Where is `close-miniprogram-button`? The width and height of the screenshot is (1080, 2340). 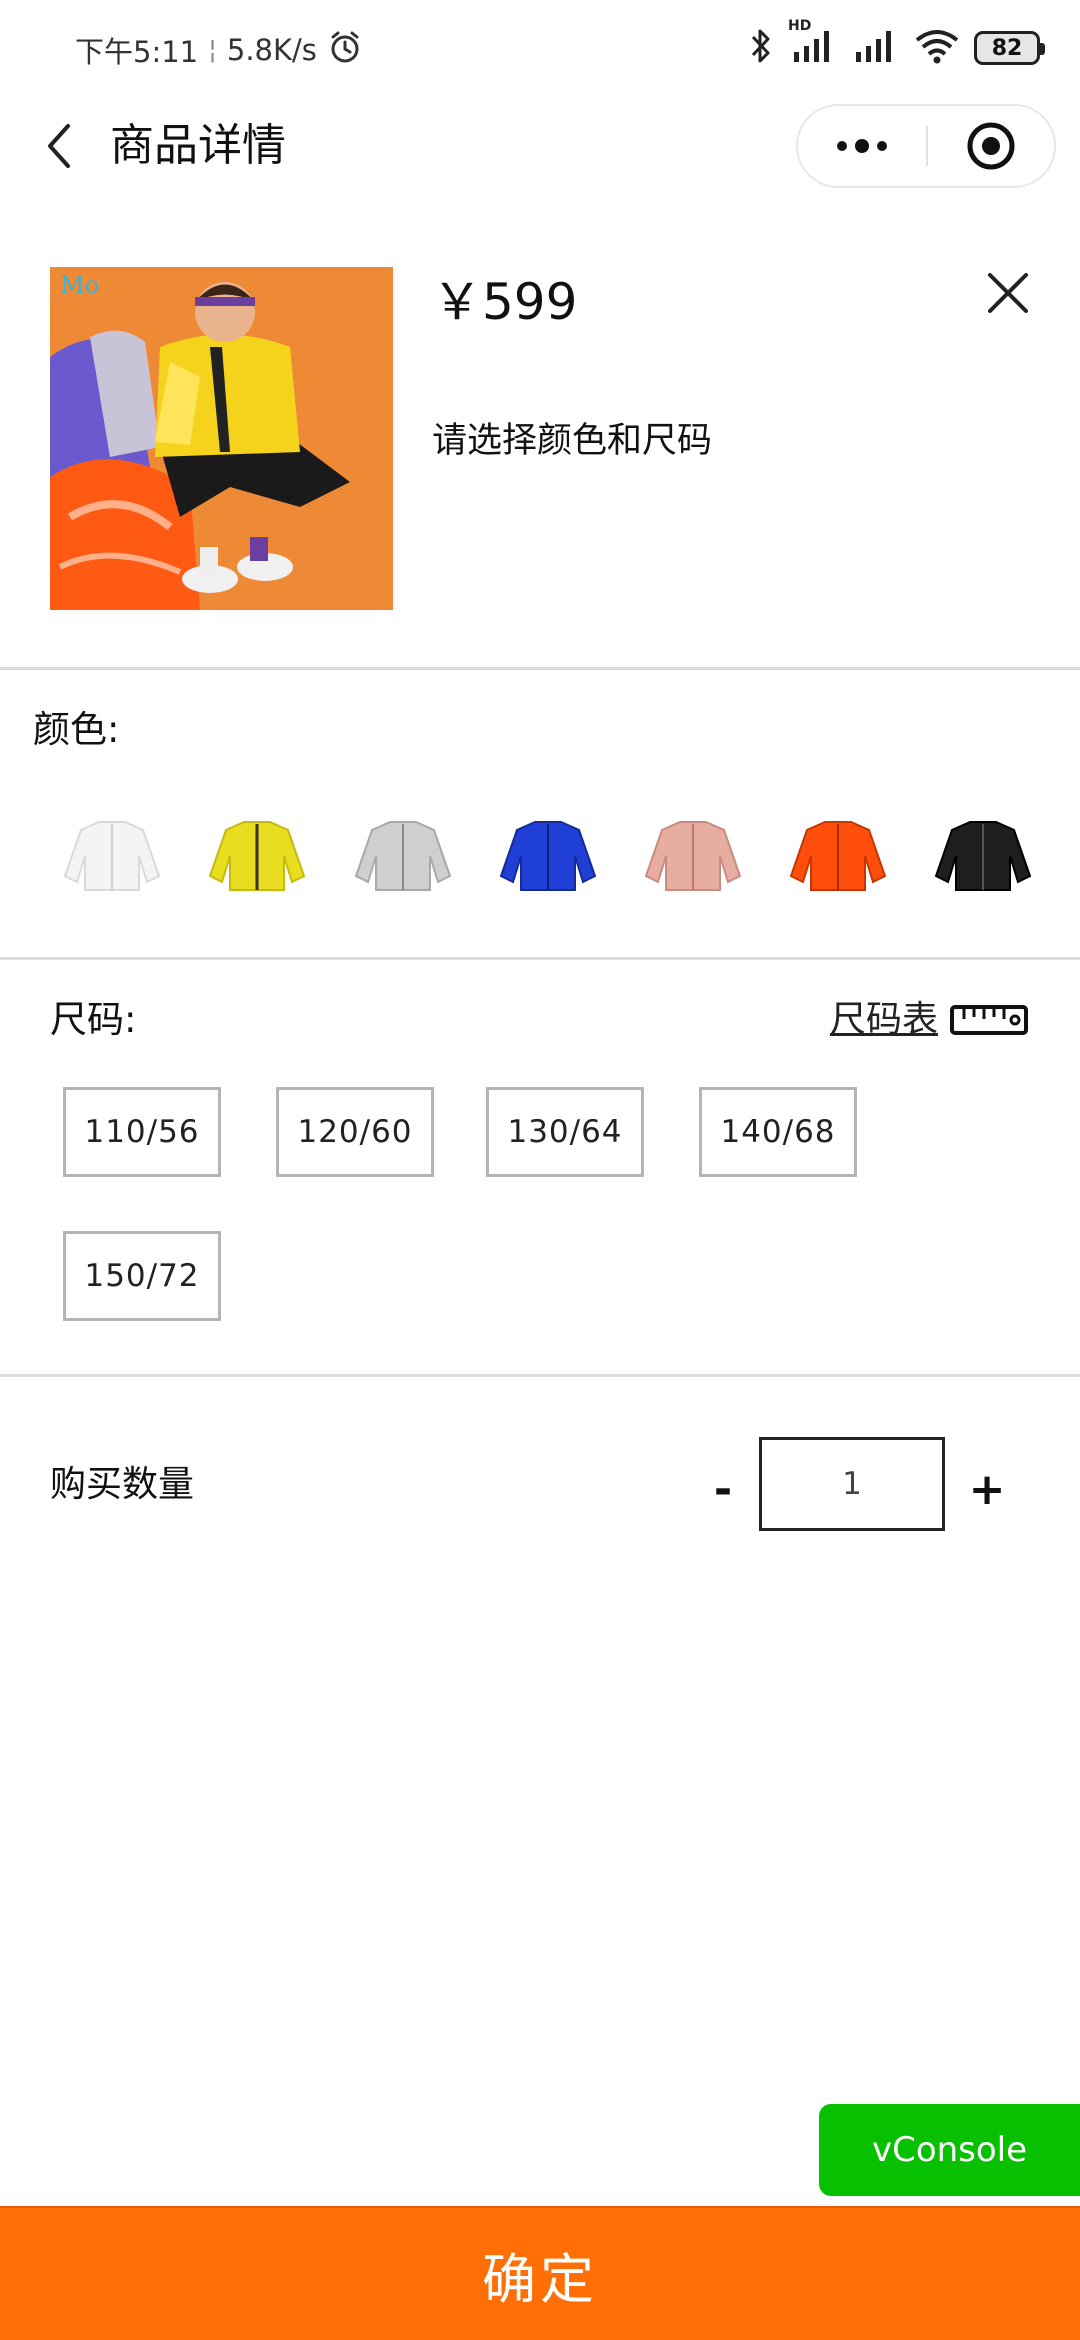
close-miniprogram-button is located at coordinates (991, 146).